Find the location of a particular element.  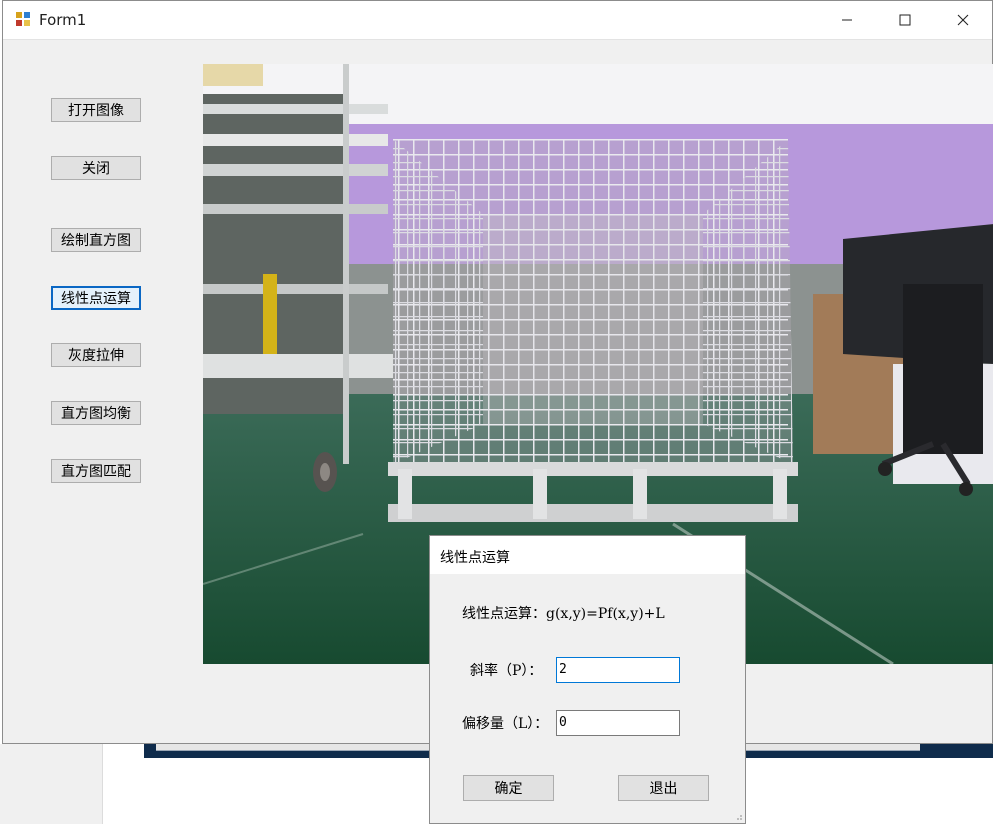

gray-stretch-button: 灰度拉伸 is located at coordinates (96, 355).